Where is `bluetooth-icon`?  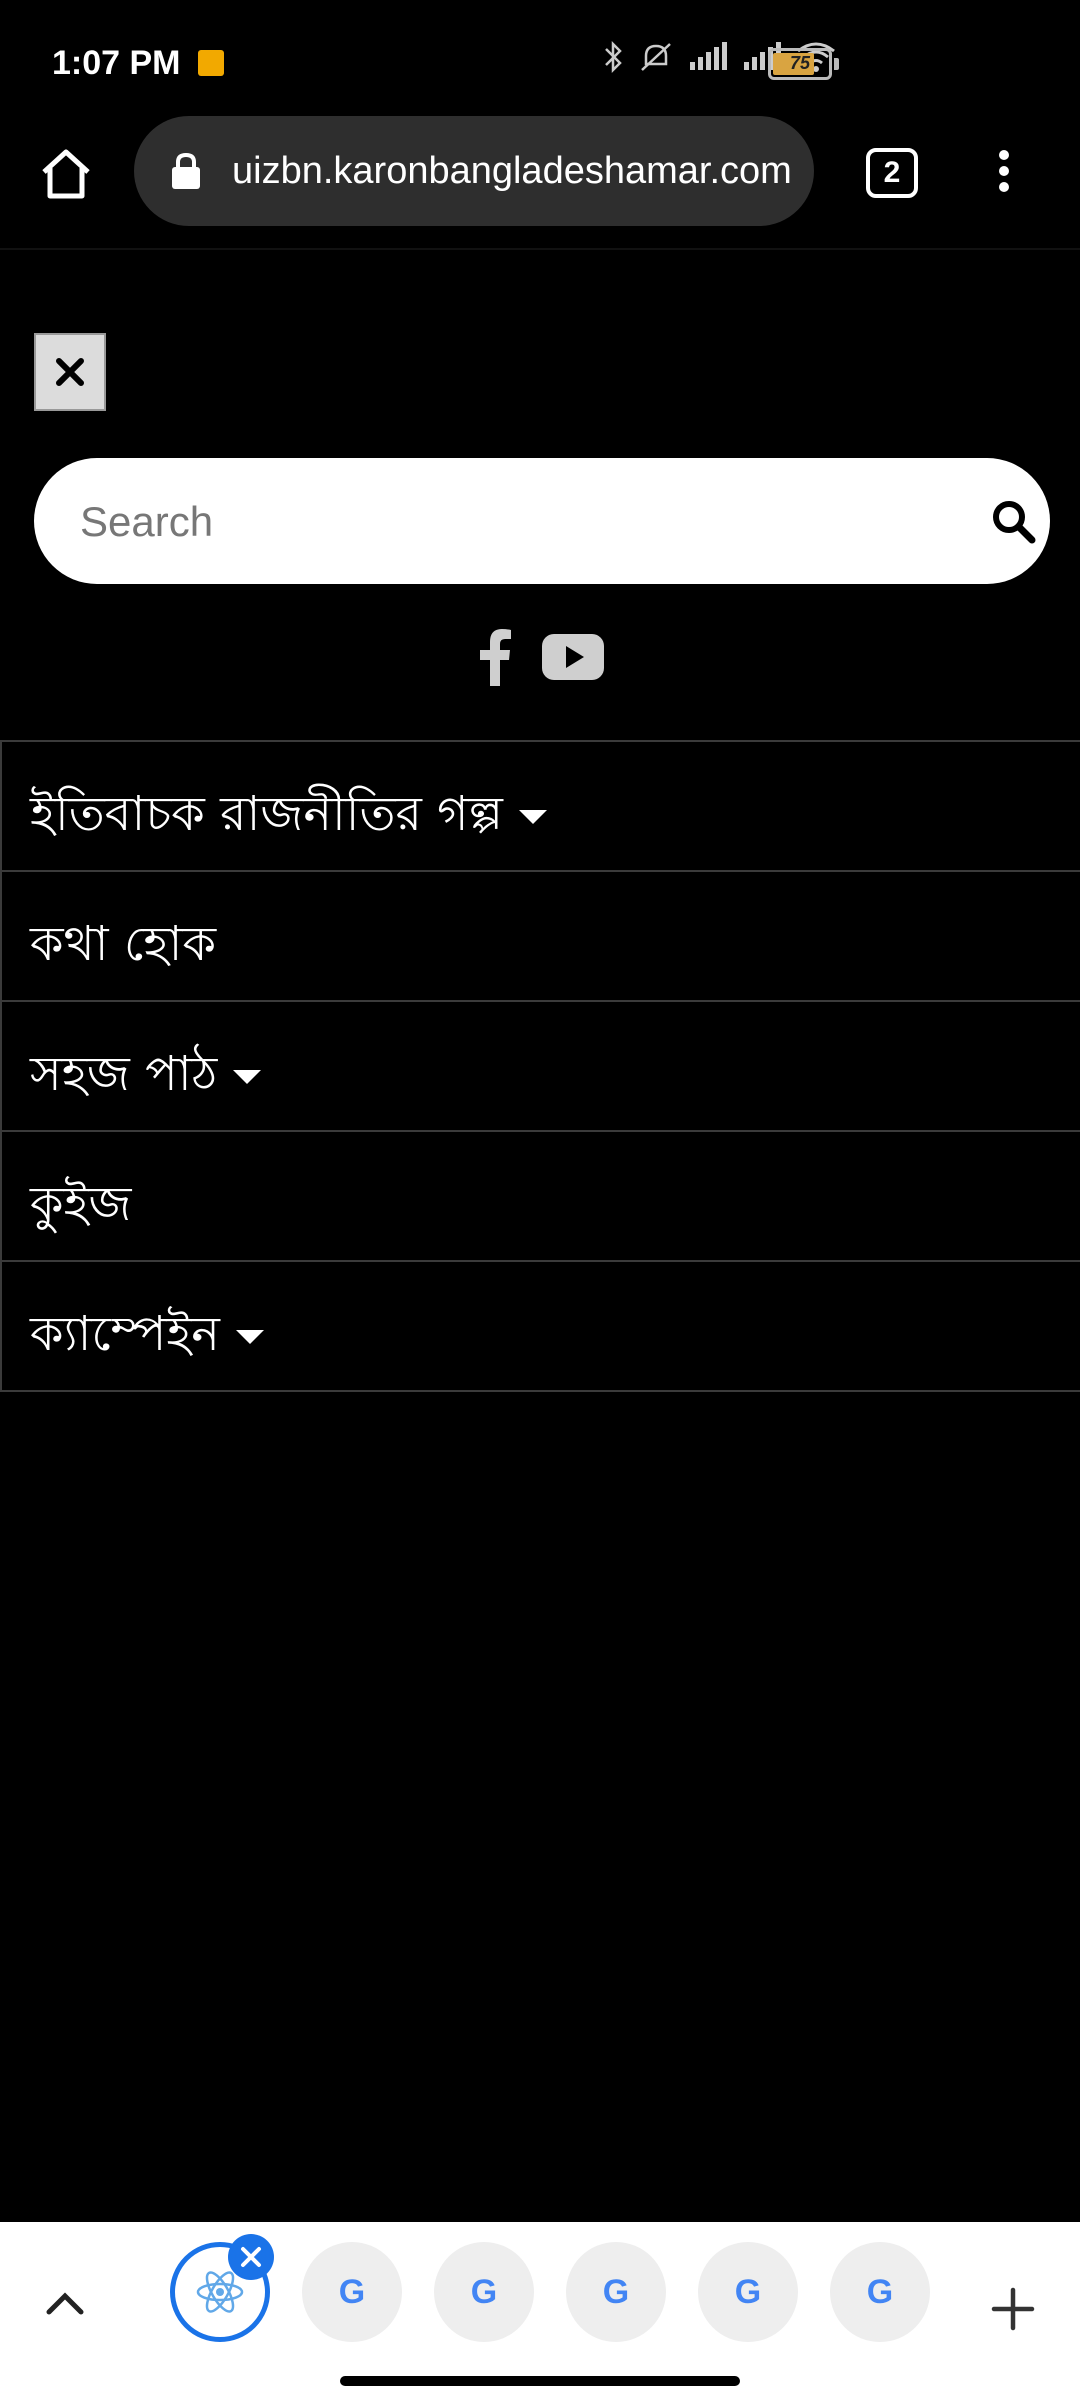 bluetooth-icon is located at coordinates (613, 57).